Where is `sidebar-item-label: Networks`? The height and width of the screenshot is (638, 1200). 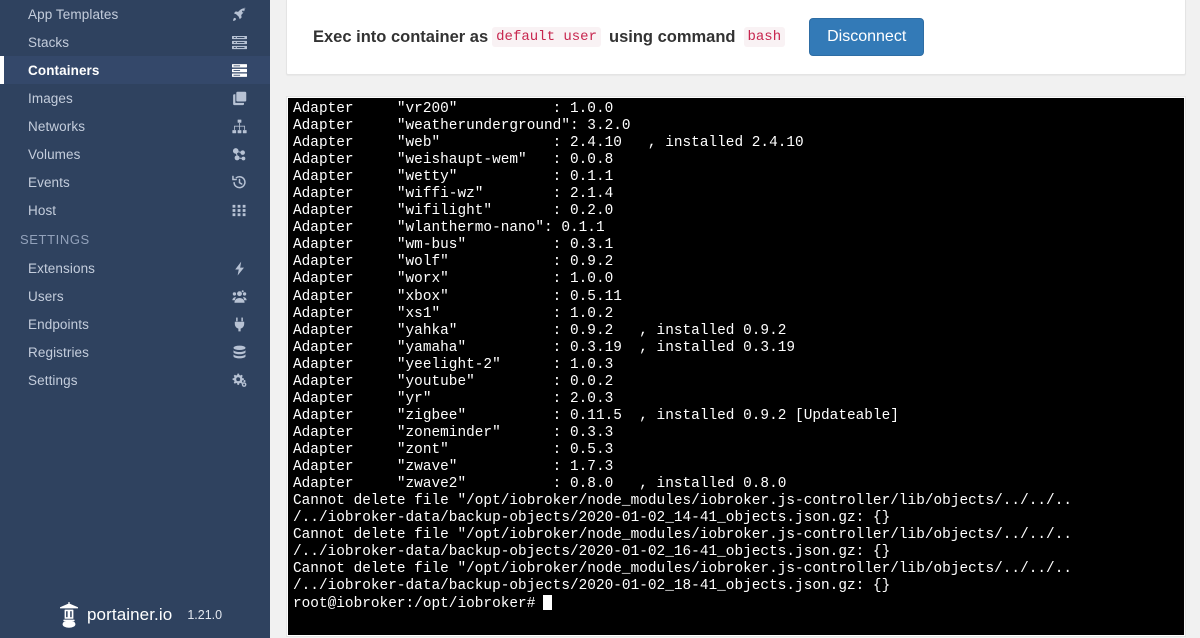
sidebar-item-label: Networks is located at coordinates (57, 126).